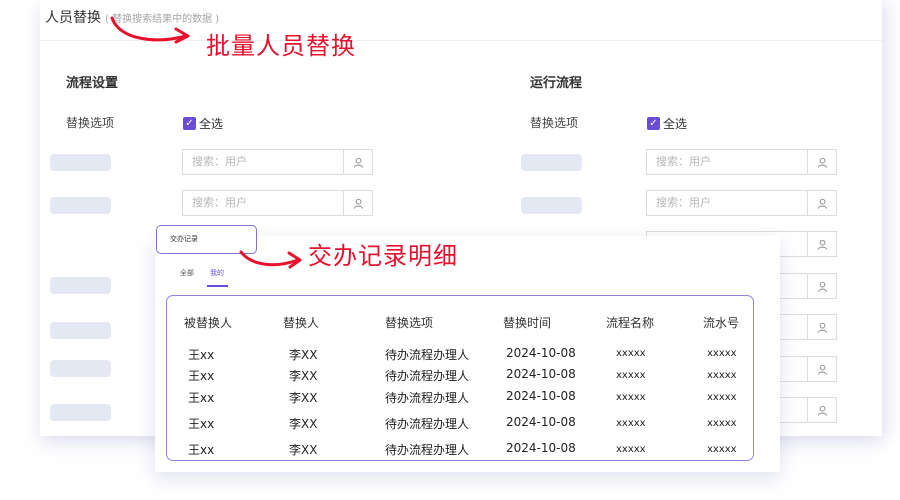  Describe the element at coordinates (409, 323) in the screenshot. I see `column-header: 替换选项` at that location.